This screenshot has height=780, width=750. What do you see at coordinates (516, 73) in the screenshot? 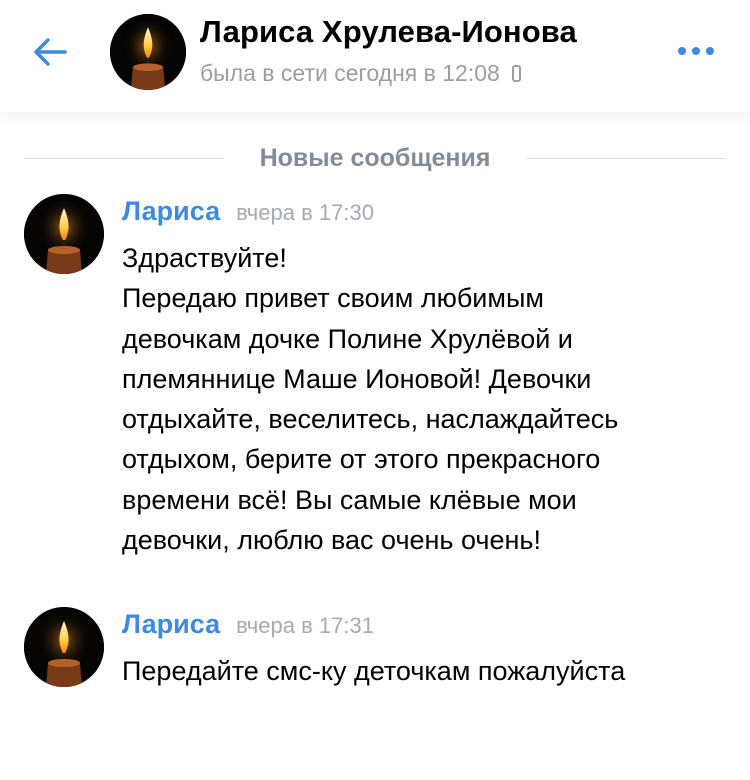
I see `mobile-phone-icon` at bounding box center [516, 73].